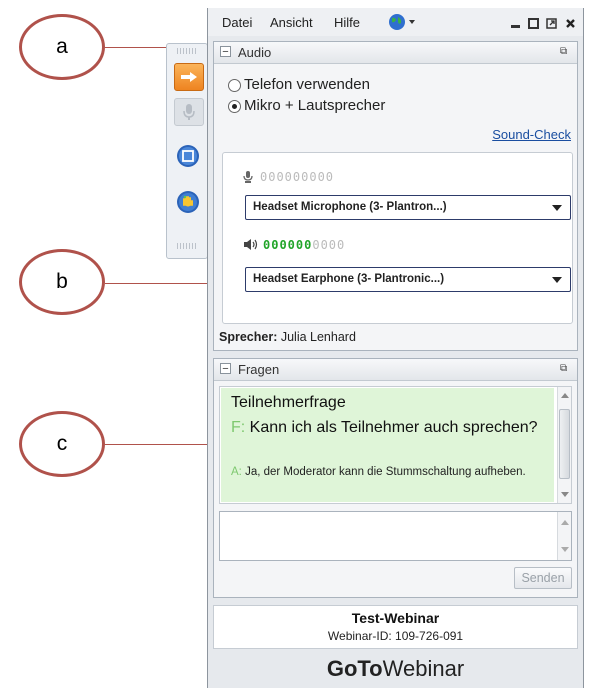 The image size is (592, 688). I want to click on menu-ansicht: Ansicht, so click(291, 22).